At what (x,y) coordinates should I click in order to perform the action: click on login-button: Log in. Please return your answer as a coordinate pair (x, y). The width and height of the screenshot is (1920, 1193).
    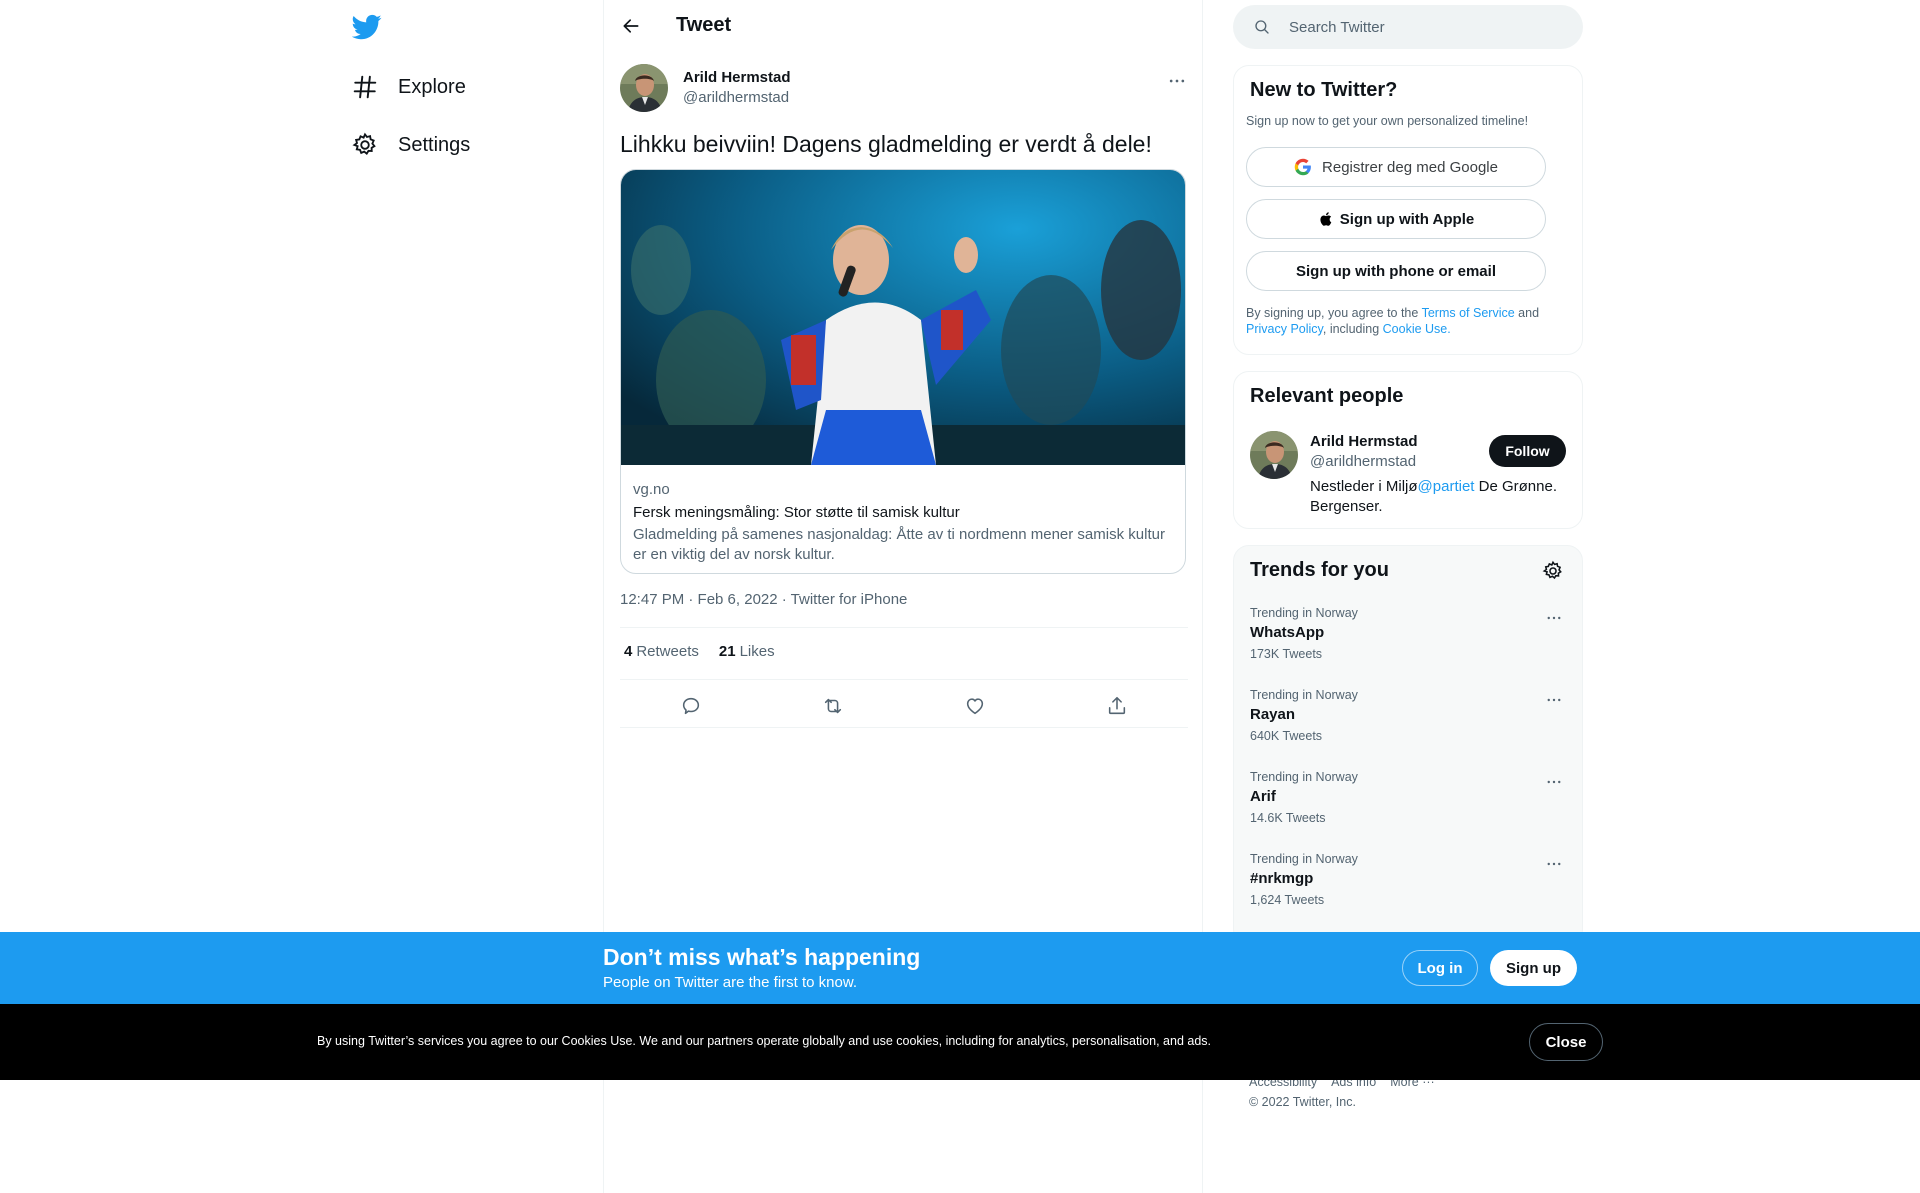
    Looking at the image, I should click on (1440, 968).